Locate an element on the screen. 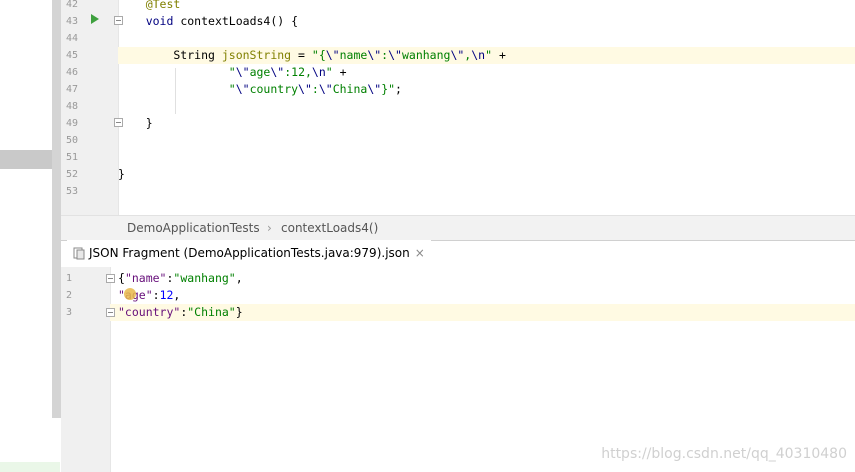 The width and height of the screenshot is (855, 472). code-token: jsonString is located at coordinates (256, 55).